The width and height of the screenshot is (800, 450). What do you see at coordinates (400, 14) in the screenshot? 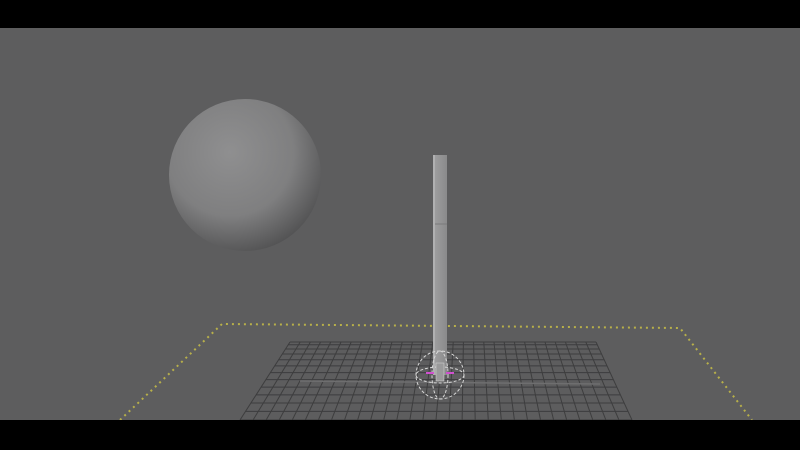
I see `letterbox-top` at bounding box center [400, 14].